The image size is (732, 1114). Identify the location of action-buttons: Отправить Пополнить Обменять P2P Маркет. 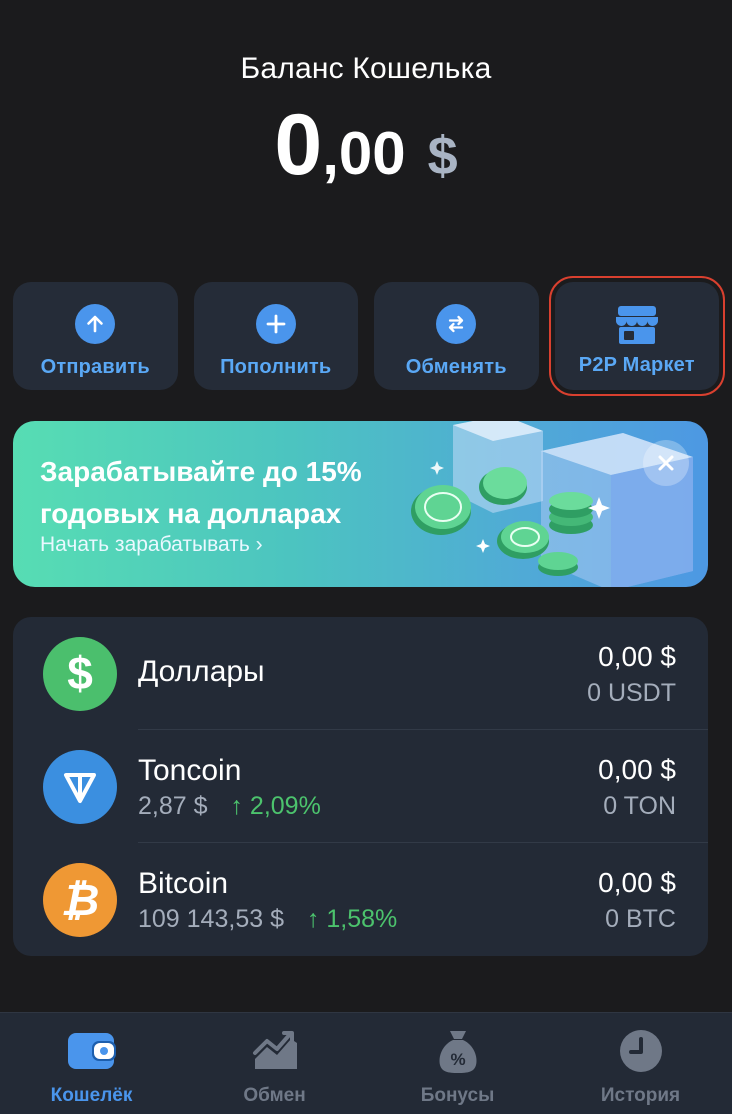
(369, 336).